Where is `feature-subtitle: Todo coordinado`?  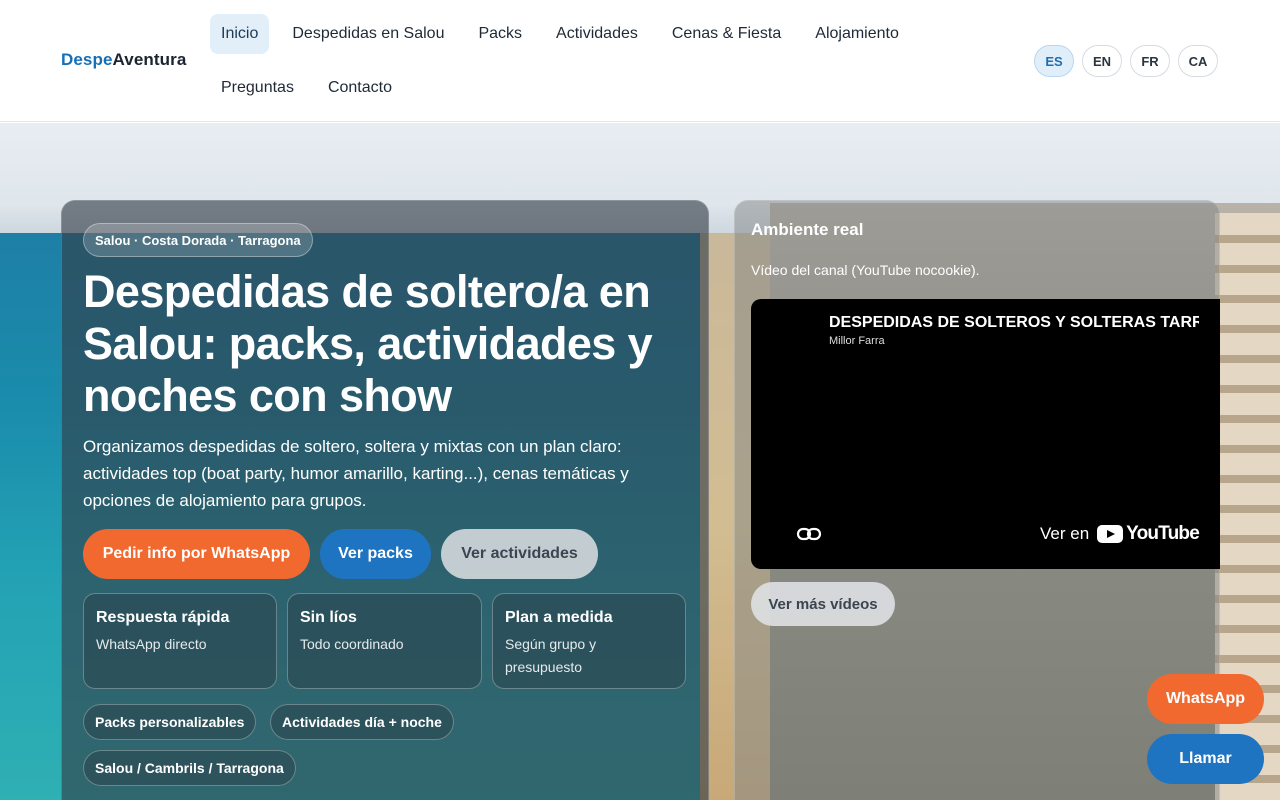
feature-subtitle: Todo coordinado is located at coordinates (352, 644).